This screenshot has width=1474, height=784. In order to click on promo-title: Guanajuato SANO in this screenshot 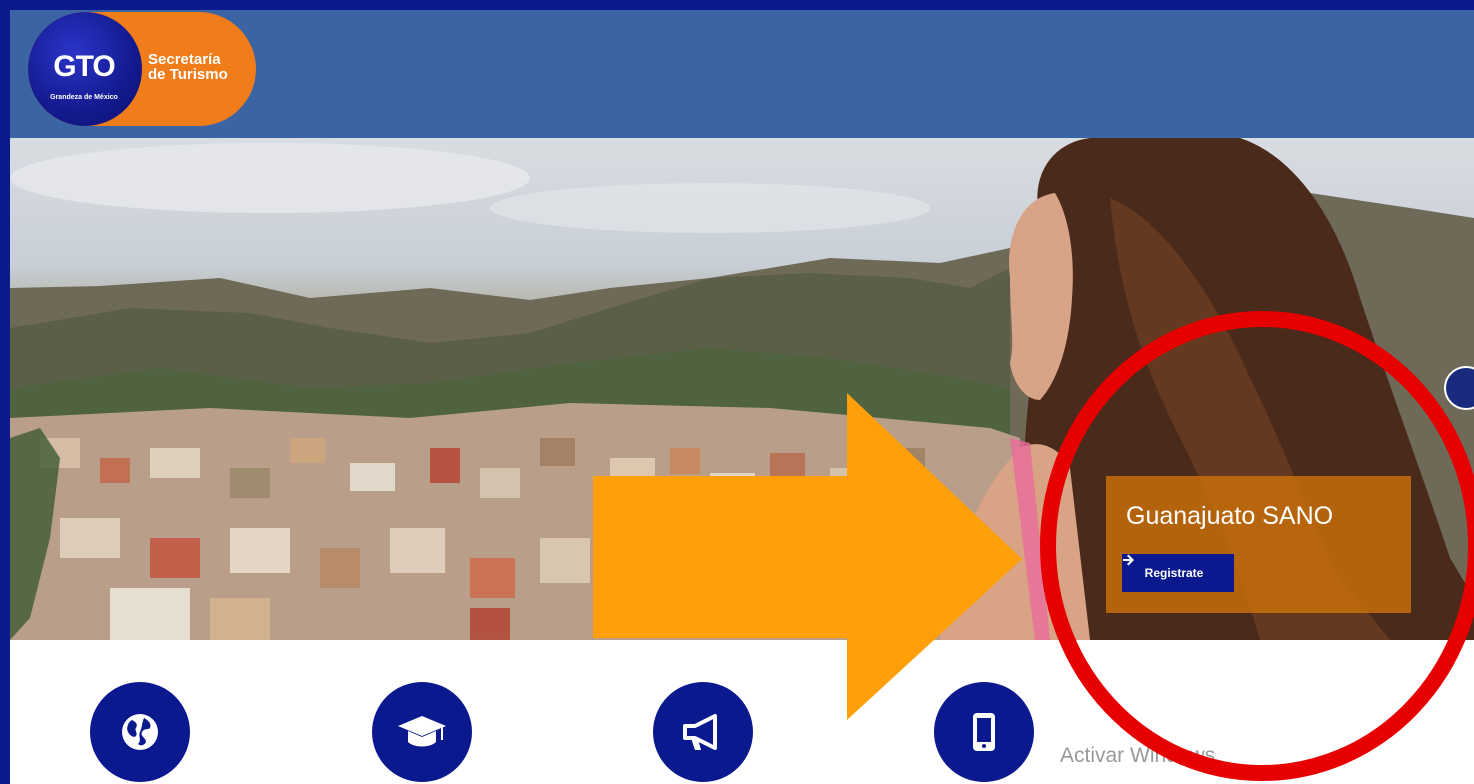, I will do `click(1230, 516)`.